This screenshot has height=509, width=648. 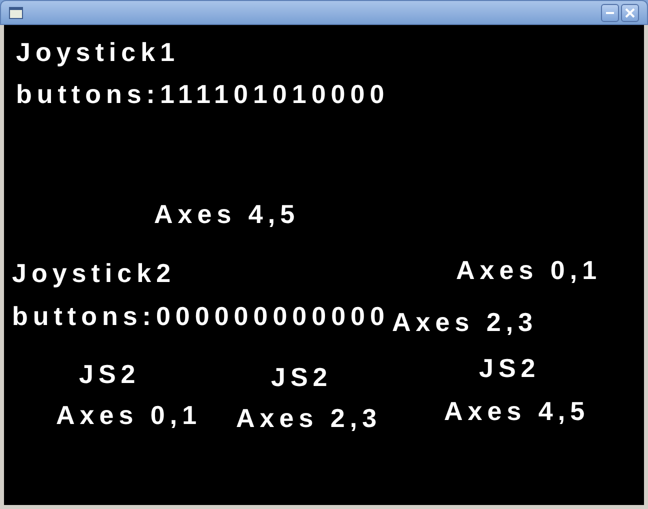 What do you see at coordinates (203, 94) in the screenshot?
I see `canvas-label: buttons:111101010000` at bounding box center [203, 94].